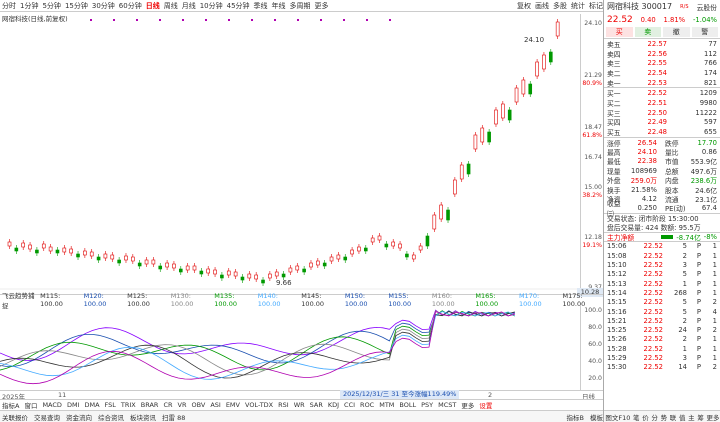 Image resolution: width=720 pixels, height=422 pixels. I want to click on stat-value: 22.38, so click(647, 161).